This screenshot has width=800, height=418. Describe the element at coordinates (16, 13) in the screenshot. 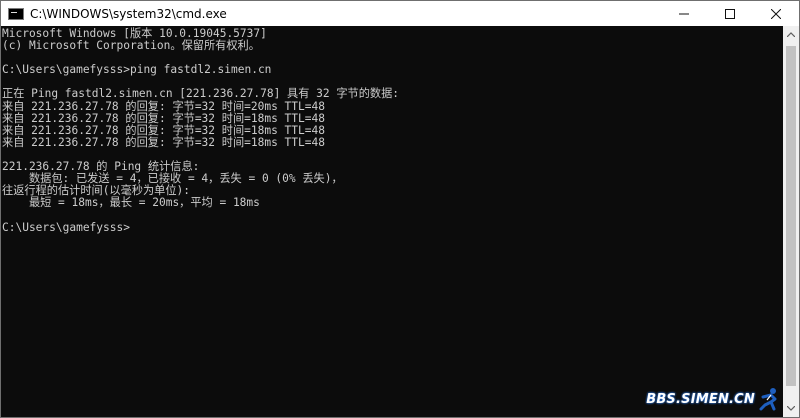

I see `console-app-icon` at that location.